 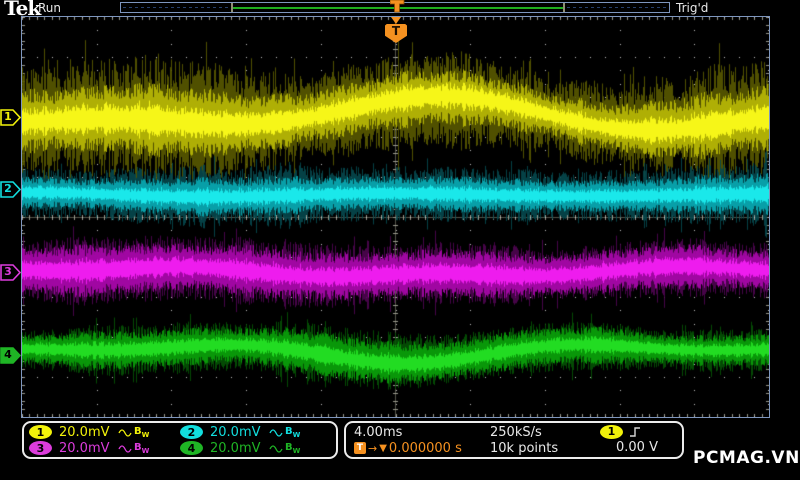 What do you see at coordinates (396, 20) in the screenshot?
I see `trigger-point-arrow-icon` at bounding box center [396, 20].